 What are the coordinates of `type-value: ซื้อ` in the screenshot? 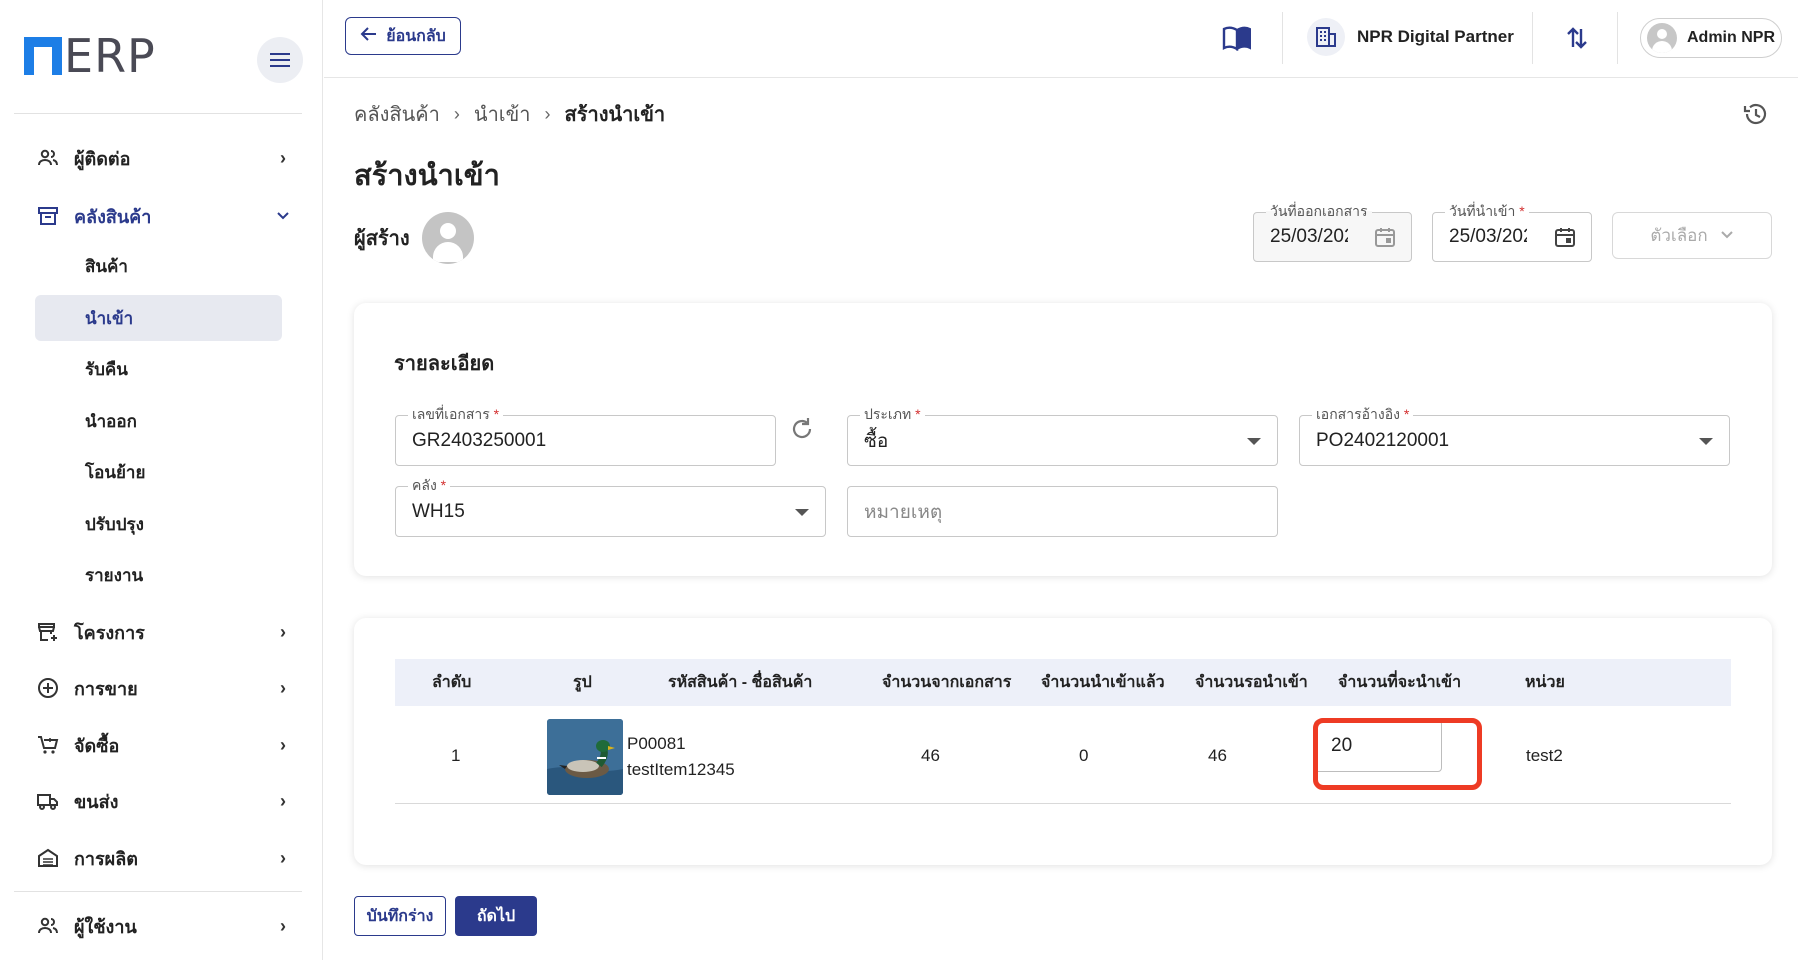 It's located at (876, 441).